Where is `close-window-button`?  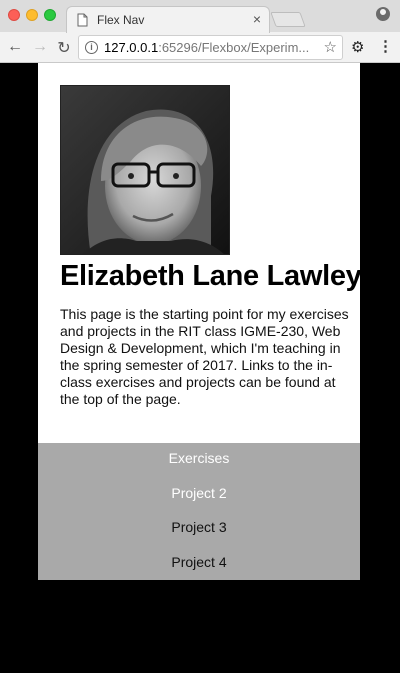 close-window-button is located at coordinates (14, 15).